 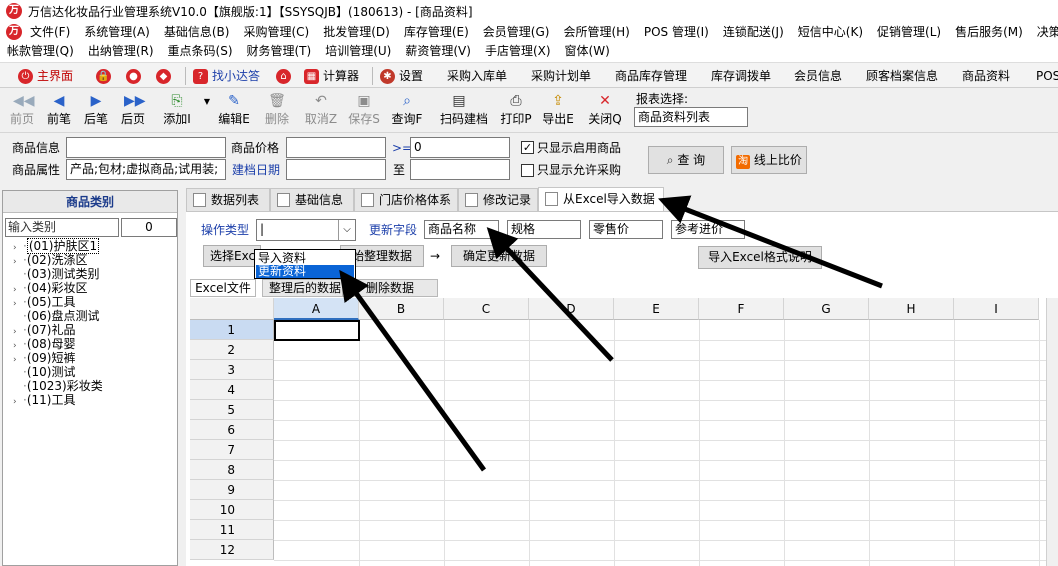 What do you see at coordinates (121, 51) in the screenshot?
I see `menu-cashier: 出纳管理(R)` at bounding box center [121, 51].